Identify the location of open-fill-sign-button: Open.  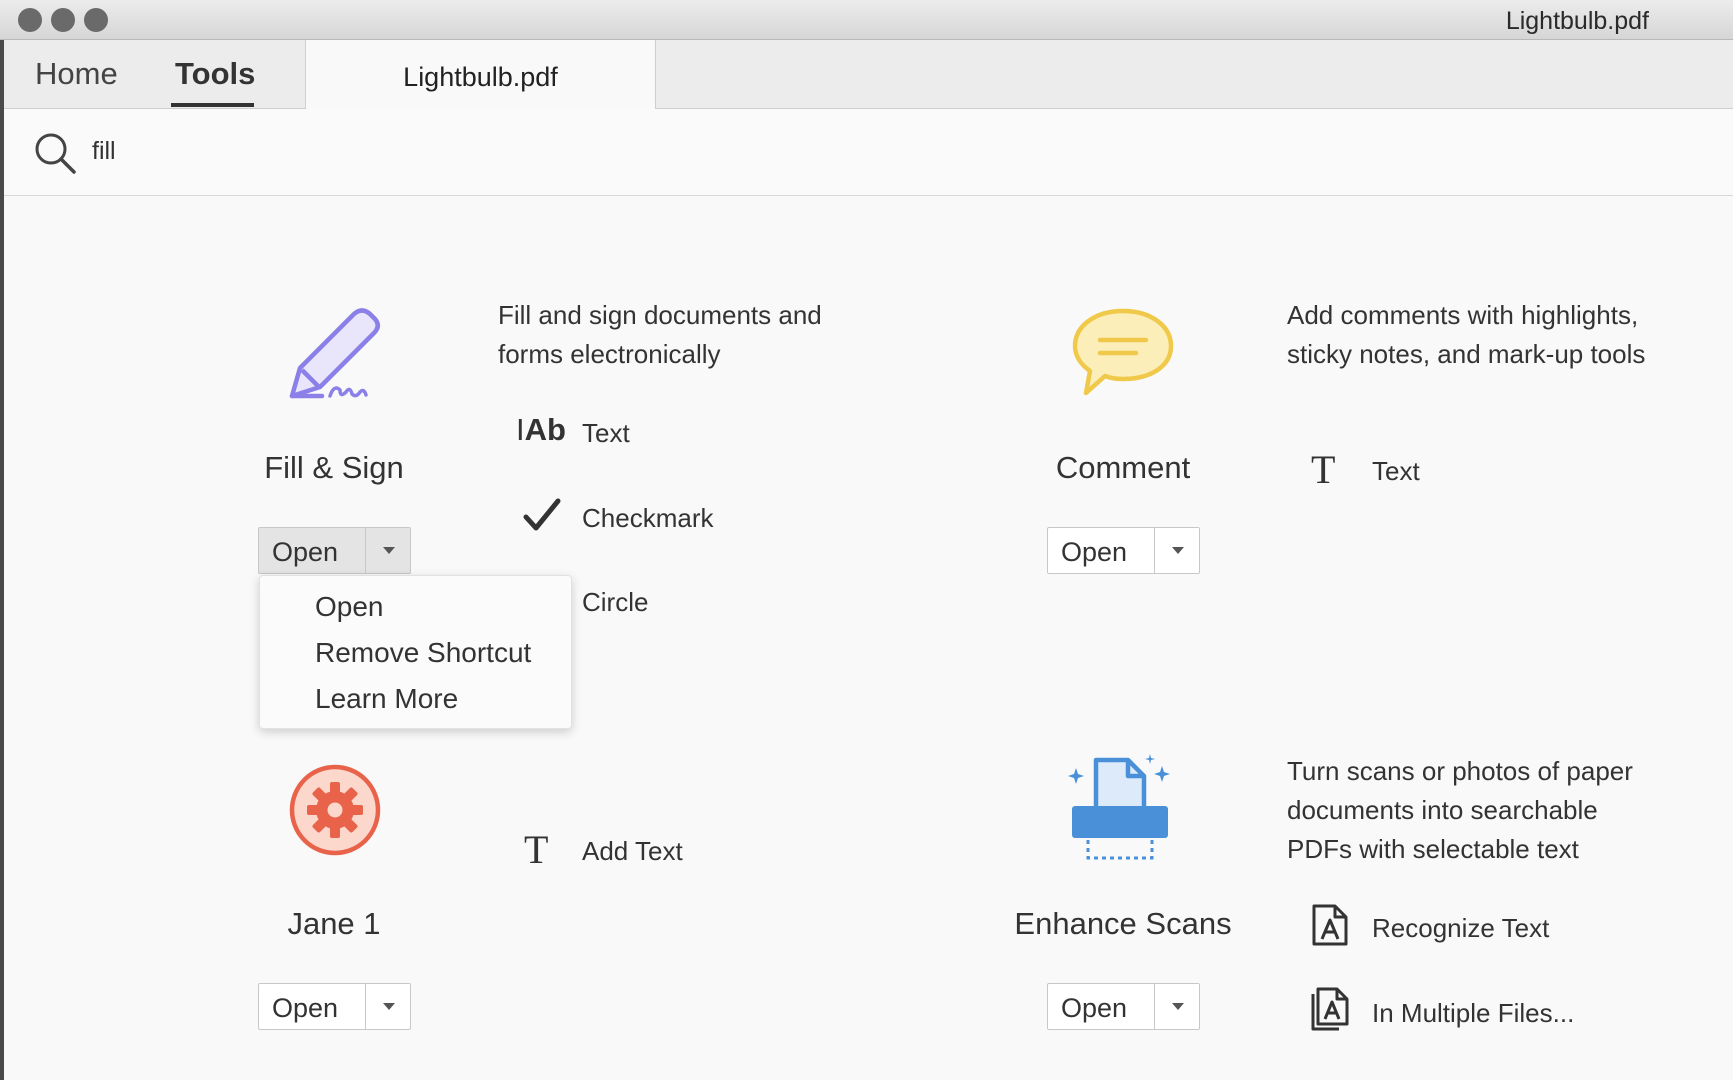
(334, 550).